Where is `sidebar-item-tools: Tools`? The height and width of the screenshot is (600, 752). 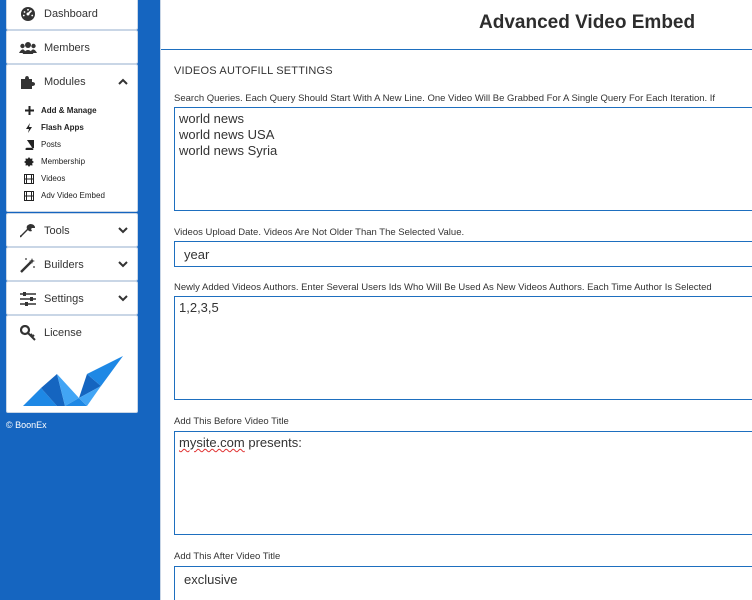 sidebar-item-tools: Tools is located at coordinates (72, 230).